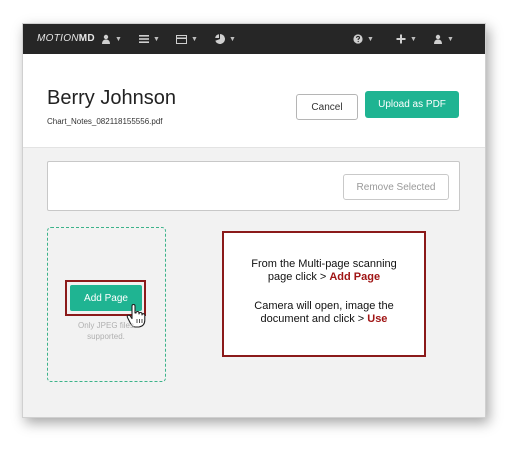 The image size is (528, 459). I want to click on hint-line-1: Only JPEG files, so click(105, 325).